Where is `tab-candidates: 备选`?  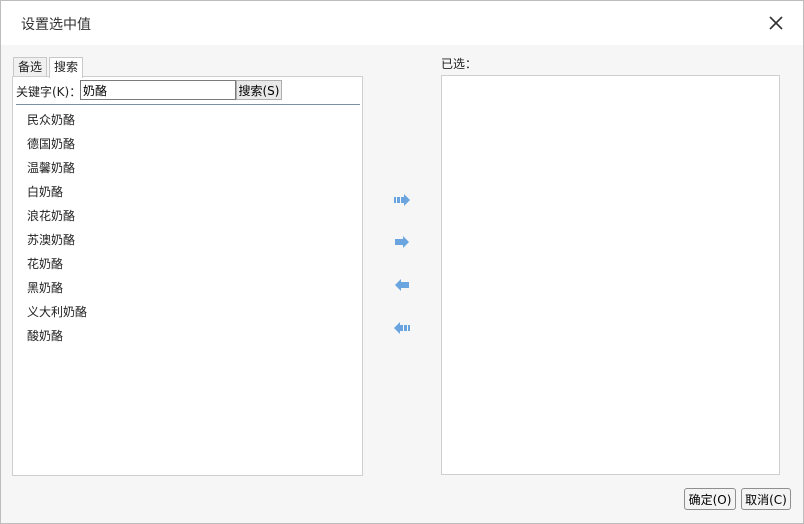
tab-candidates: 备选 is located at coordinates (30, 67).